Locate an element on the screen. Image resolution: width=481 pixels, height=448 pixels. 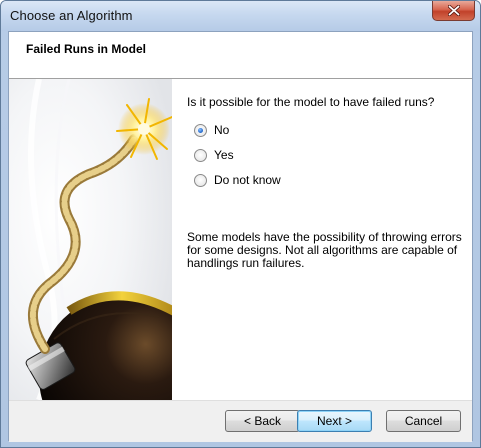
wizard-footer: < Back Next > Cancel is located at coordinates (240, 421).